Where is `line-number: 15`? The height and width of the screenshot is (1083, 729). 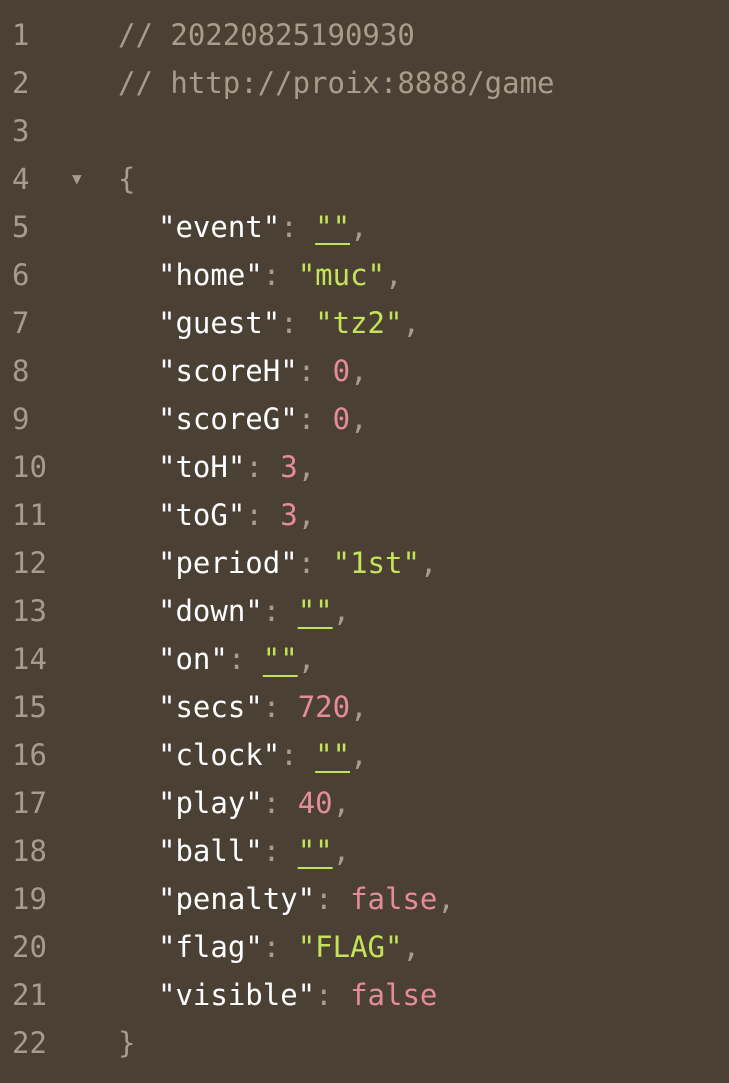 line-number: 15 is located at coordinates (29, 707).